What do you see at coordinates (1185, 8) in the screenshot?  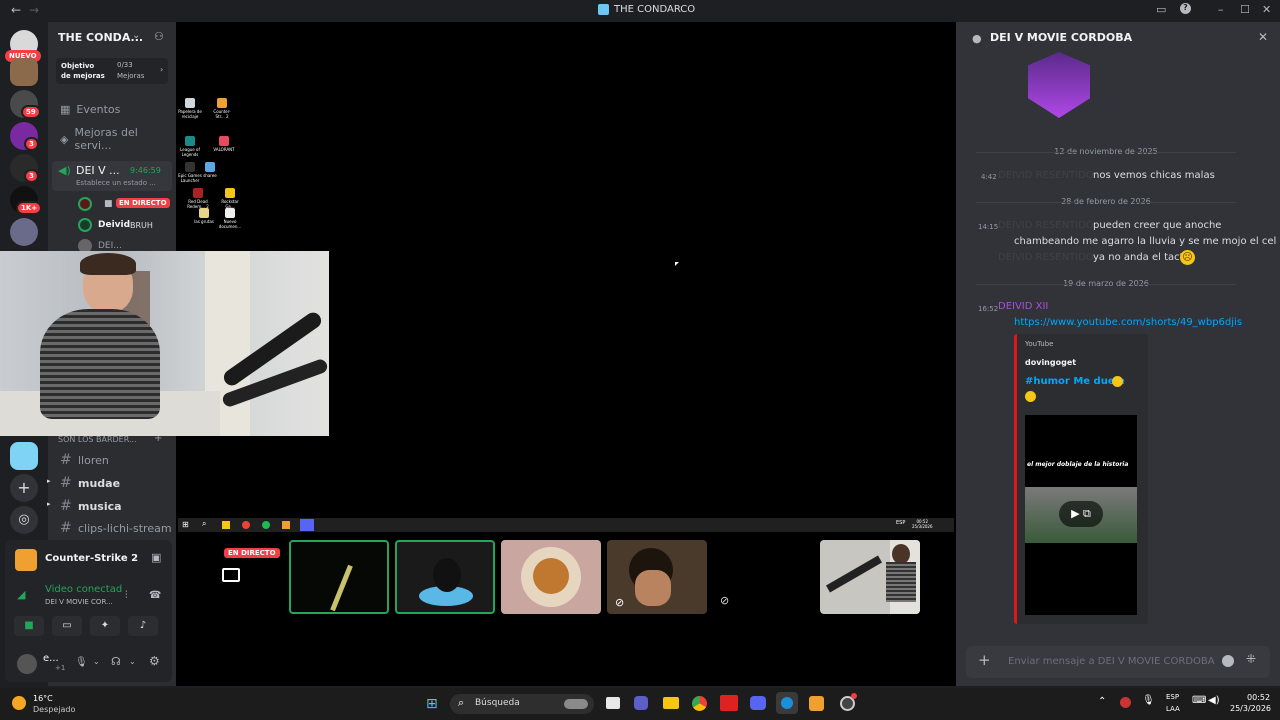 I see `help-icon: ?` at bounding box center [1185, 8].